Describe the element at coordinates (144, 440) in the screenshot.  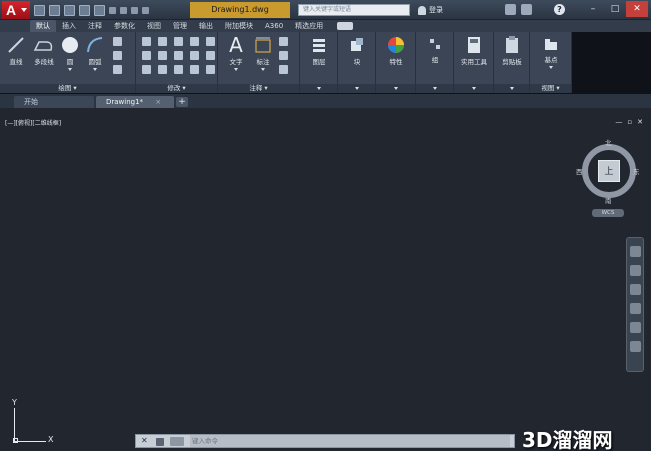
I see `close-icon: ✕` at that location.